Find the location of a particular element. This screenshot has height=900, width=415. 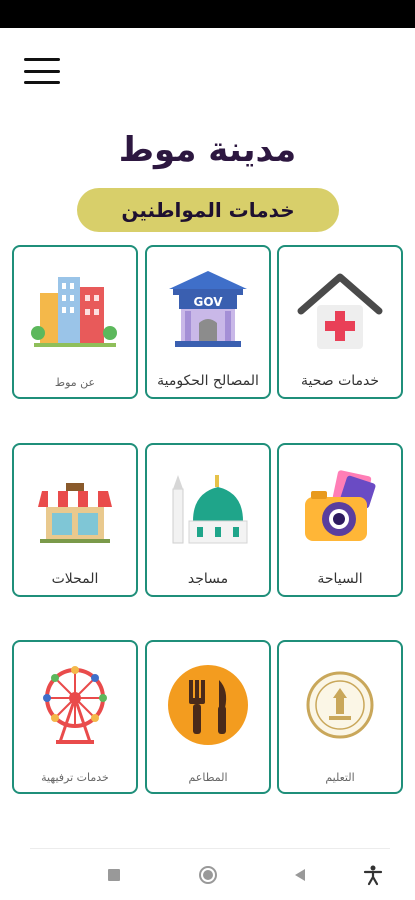

service-card-government: GOV المصالح الحكومية is located at coordinates (208, 322).